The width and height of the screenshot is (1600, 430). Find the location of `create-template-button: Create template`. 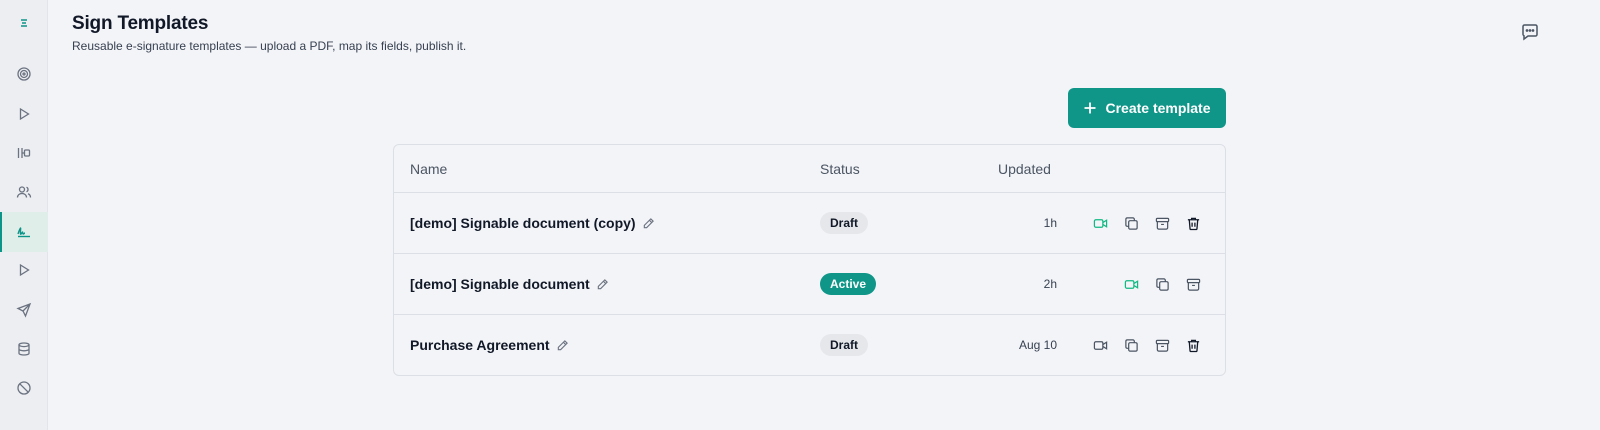

create-template-button: Create template is located at coordinates (1147, 108).